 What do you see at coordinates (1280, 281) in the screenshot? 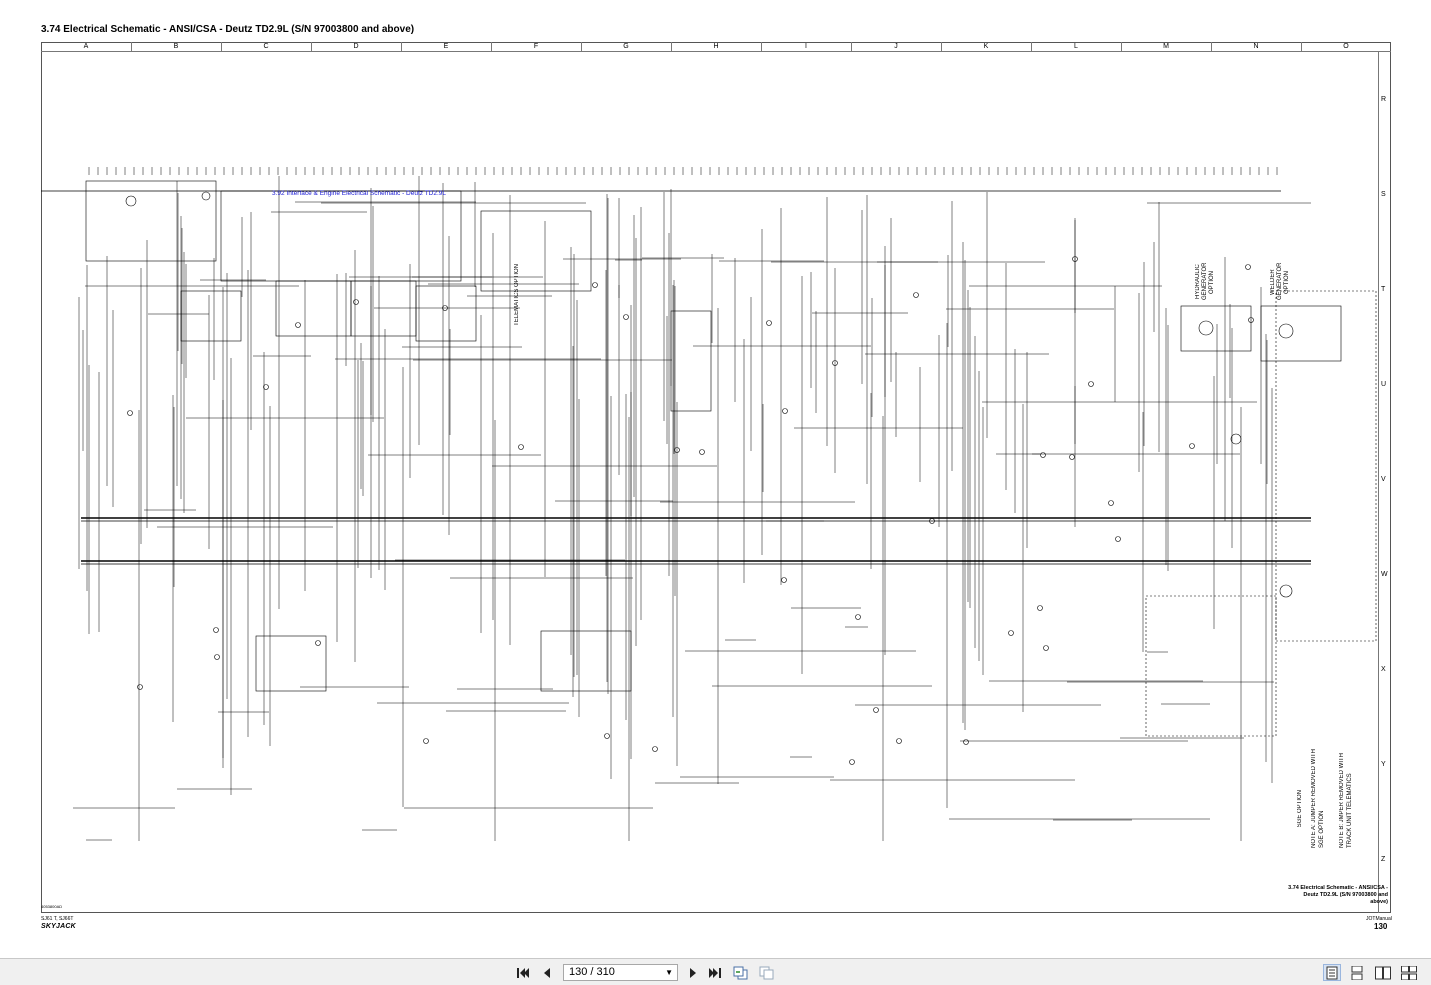
I see `welder-generator-option-label: WELDER GENERATOR OPTION` at bounding box center [1280, 281].